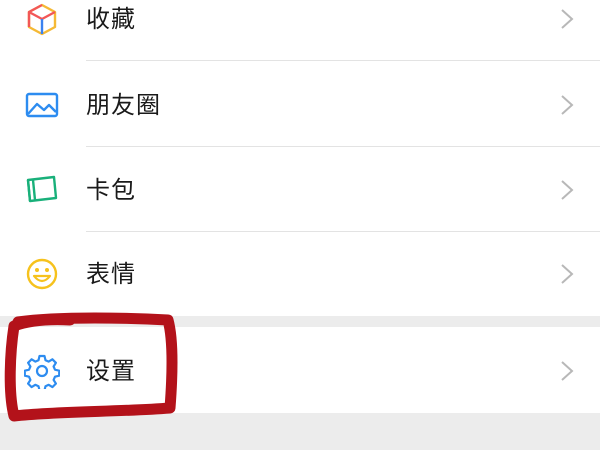 The image size is (600, 450). Describe the element at coordinates (42, 20) in the screenshot. I see `favorites-cube-icon` at that location.